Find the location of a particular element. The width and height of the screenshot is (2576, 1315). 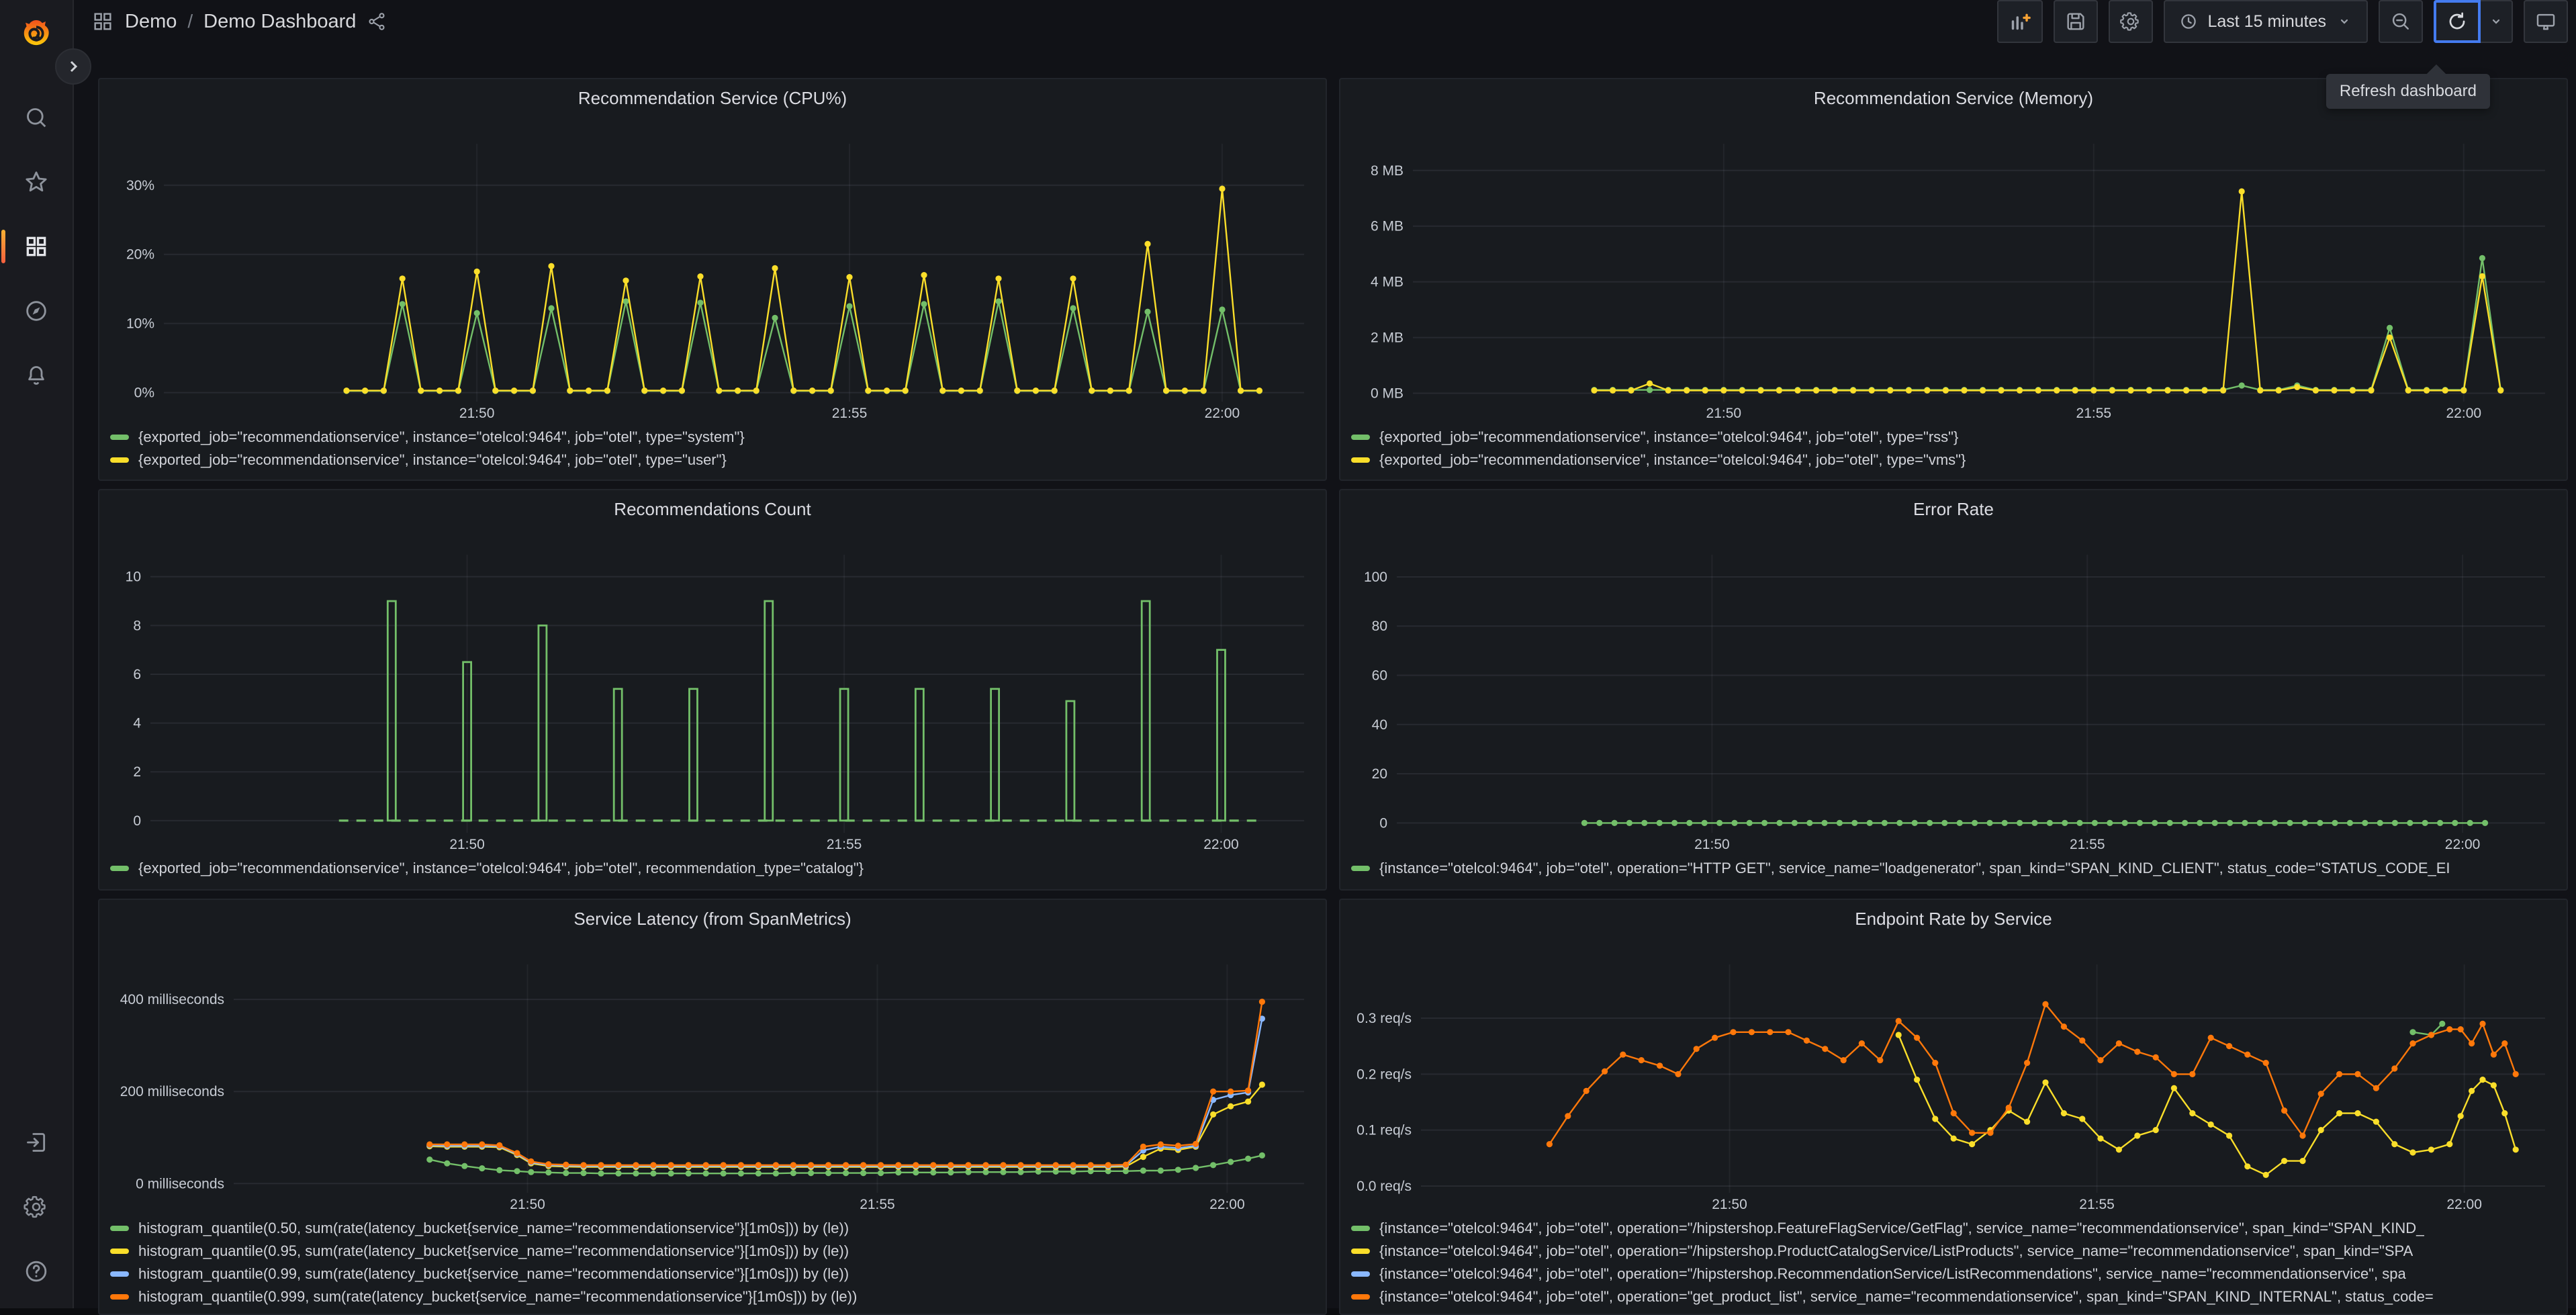

sidebar-item-explore is located at coordinates (36, 311).